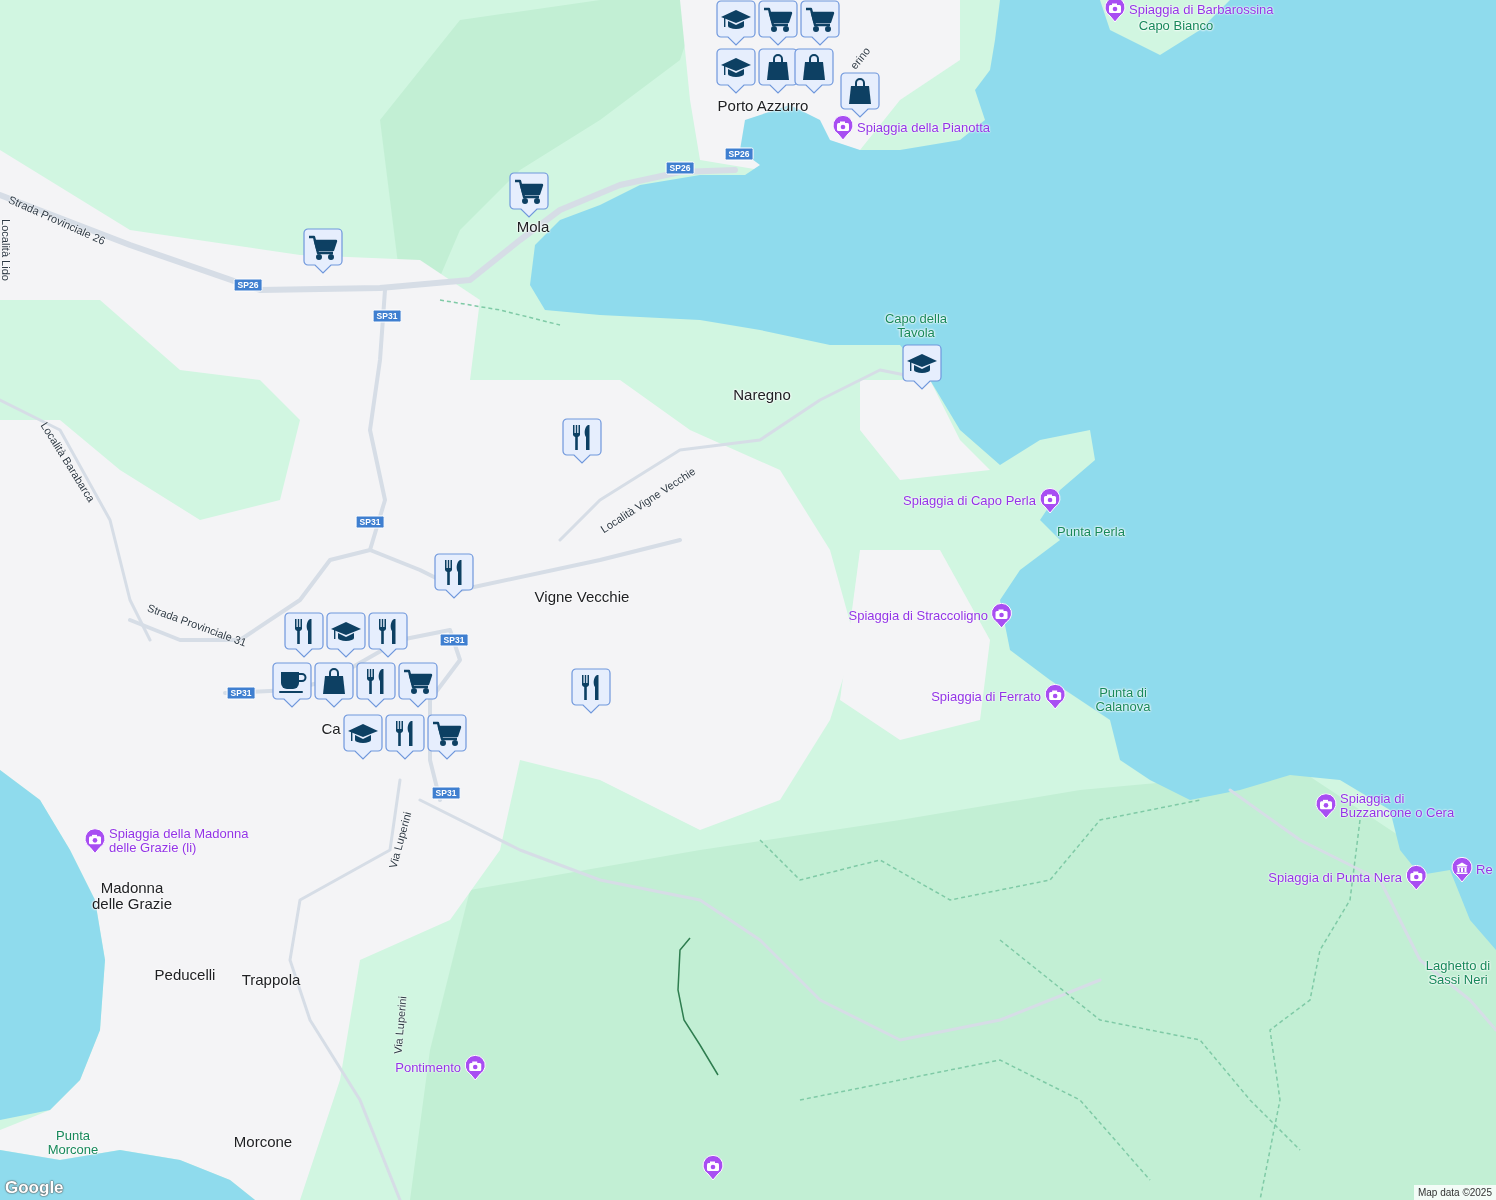 This screenshot has width=1496, height=1200. Describe the element at coordinates (428, 1068) in the screenshot. I see `poi-label: Pontimento` at that location.